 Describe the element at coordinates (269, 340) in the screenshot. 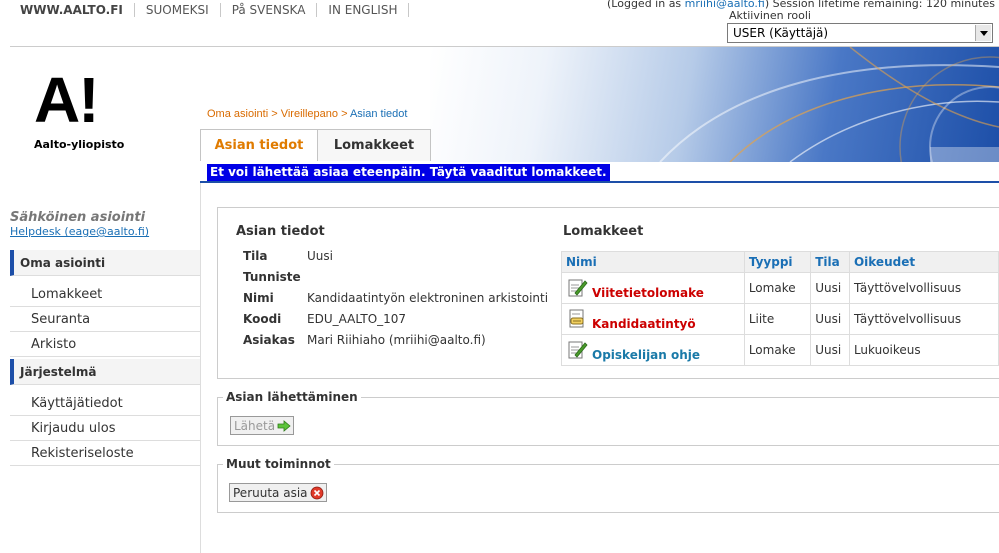

I see `detail-key: Asiakas` at that location.